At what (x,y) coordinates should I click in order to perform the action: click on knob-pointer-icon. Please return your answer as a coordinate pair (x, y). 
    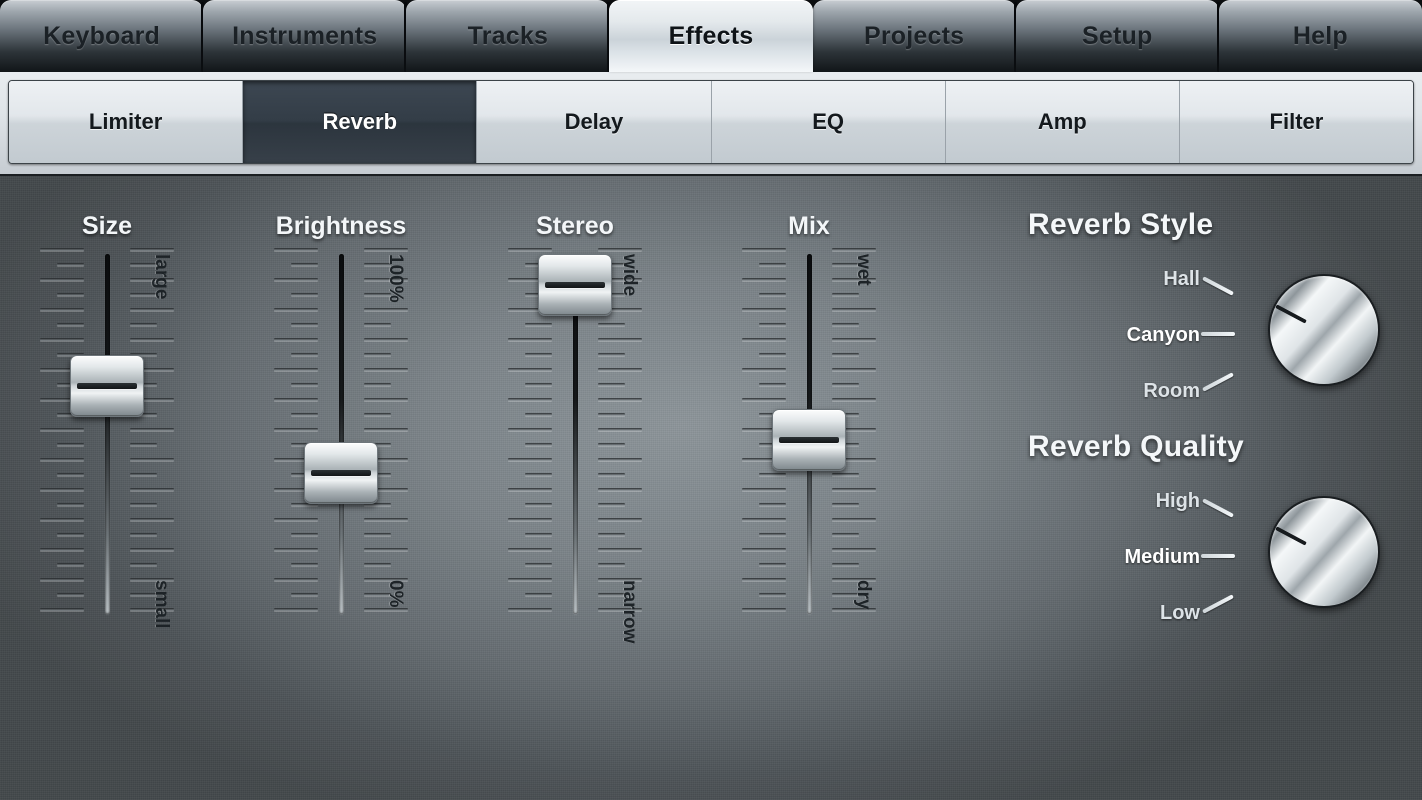
    Looking at the image, I should click on (1291, 314).